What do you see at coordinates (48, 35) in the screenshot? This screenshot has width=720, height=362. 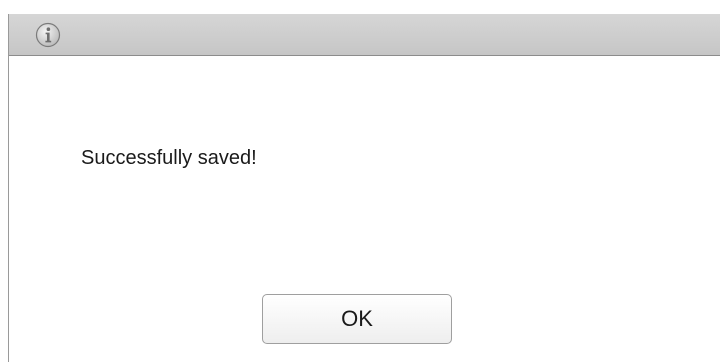 I see `info-icon` at bounding box center [48, 35].